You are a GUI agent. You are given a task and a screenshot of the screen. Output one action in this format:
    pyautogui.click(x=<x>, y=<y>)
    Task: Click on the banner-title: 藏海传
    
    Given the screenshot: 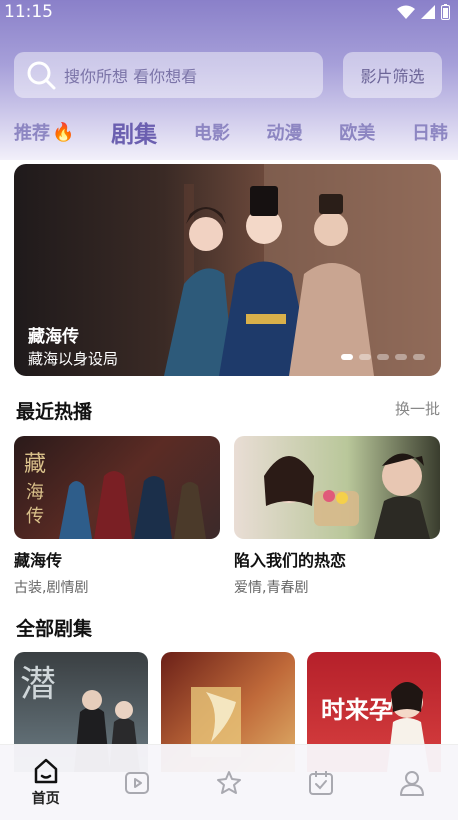 What is the action you would take?
    pyautogui.click(x=53, y=337)
    